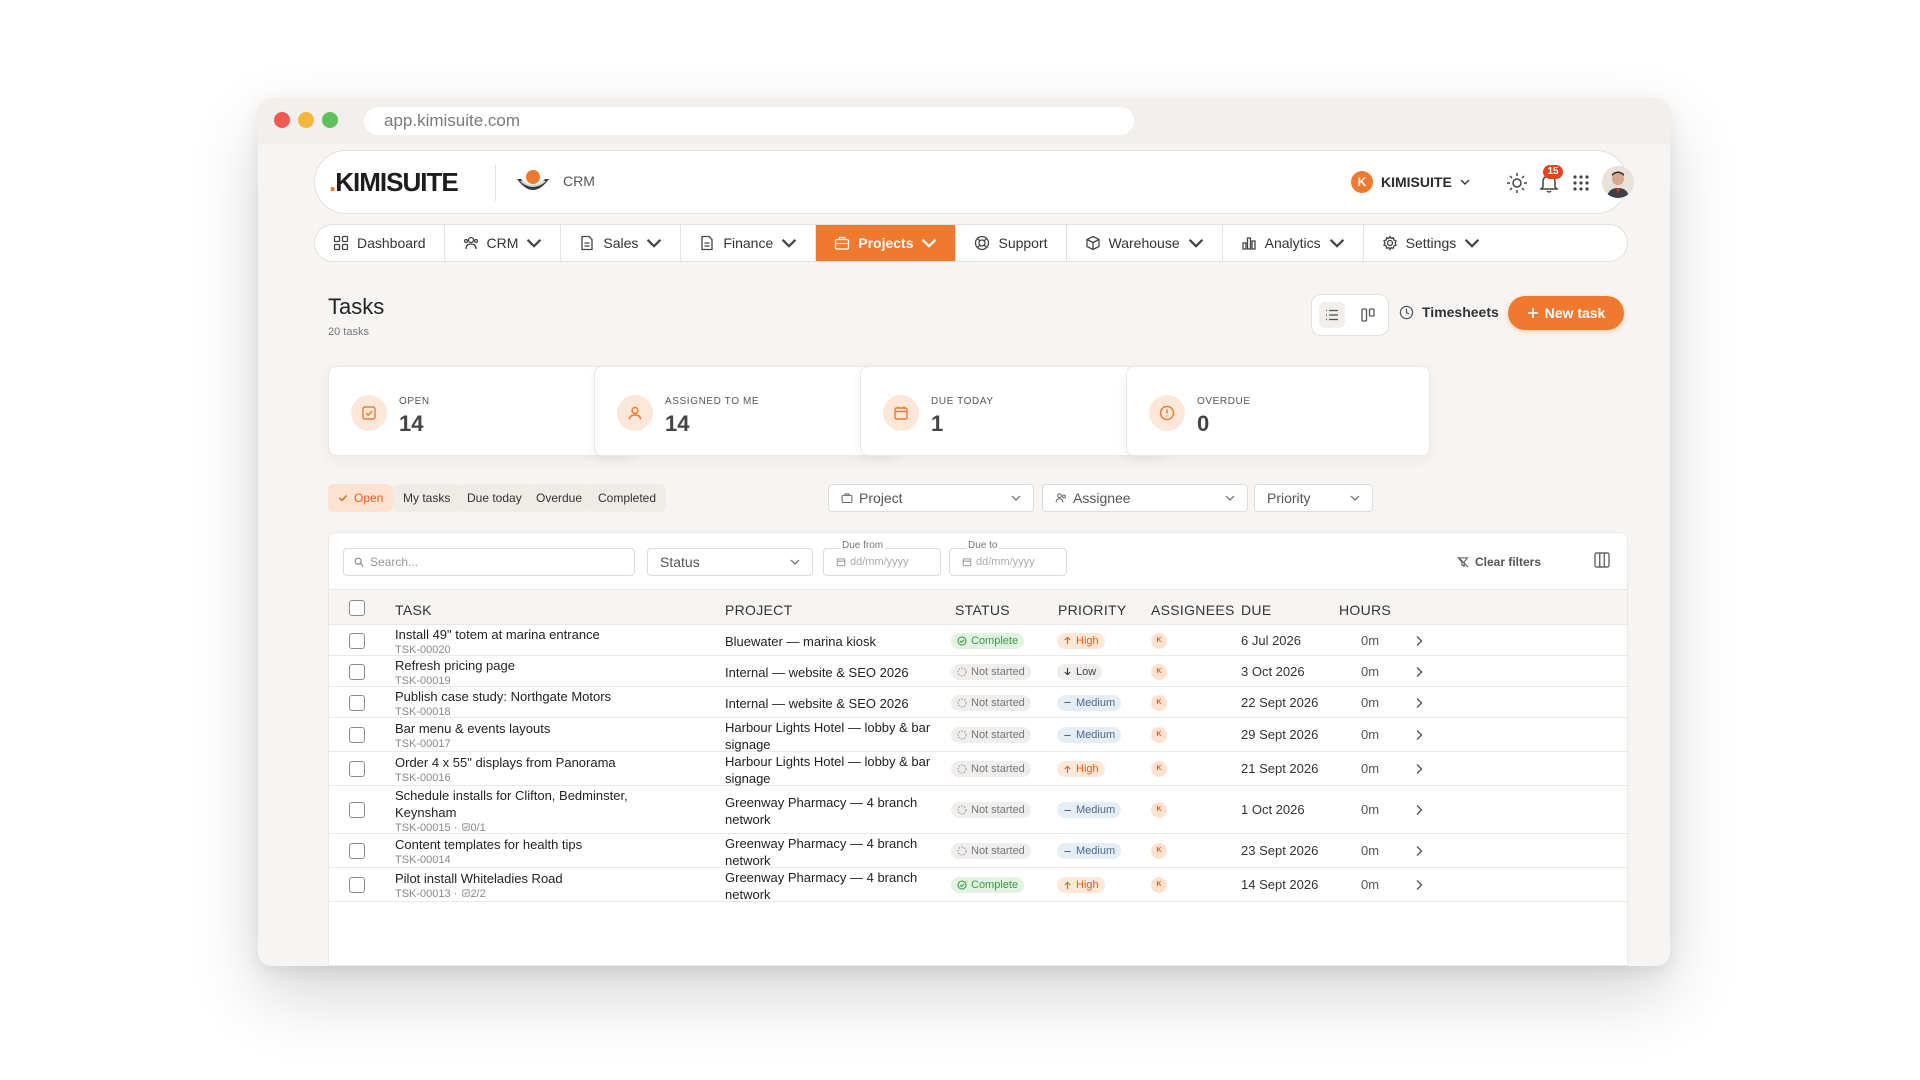 The height and width of the screenshot is (1080, 1920). Describe the element at coordinates (330, 120) in the screenshot. I see `maximize-window-button` at that location.